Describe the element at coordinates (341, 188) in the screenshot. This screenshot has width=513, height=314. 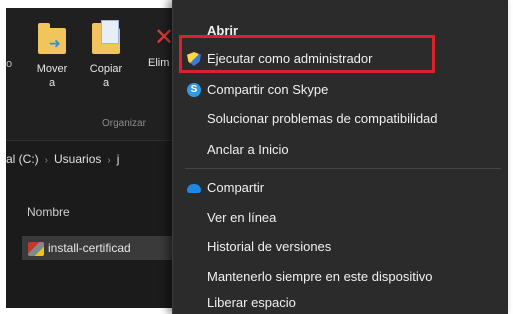
I see `menu-item-share: Compartir` at that location.